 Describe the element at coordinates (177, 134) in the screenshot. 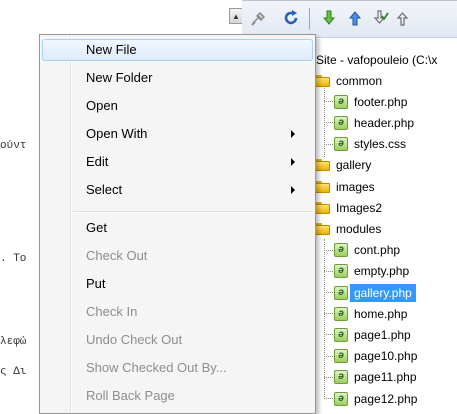

I see `menu-item-open-with: Open With` at that location.